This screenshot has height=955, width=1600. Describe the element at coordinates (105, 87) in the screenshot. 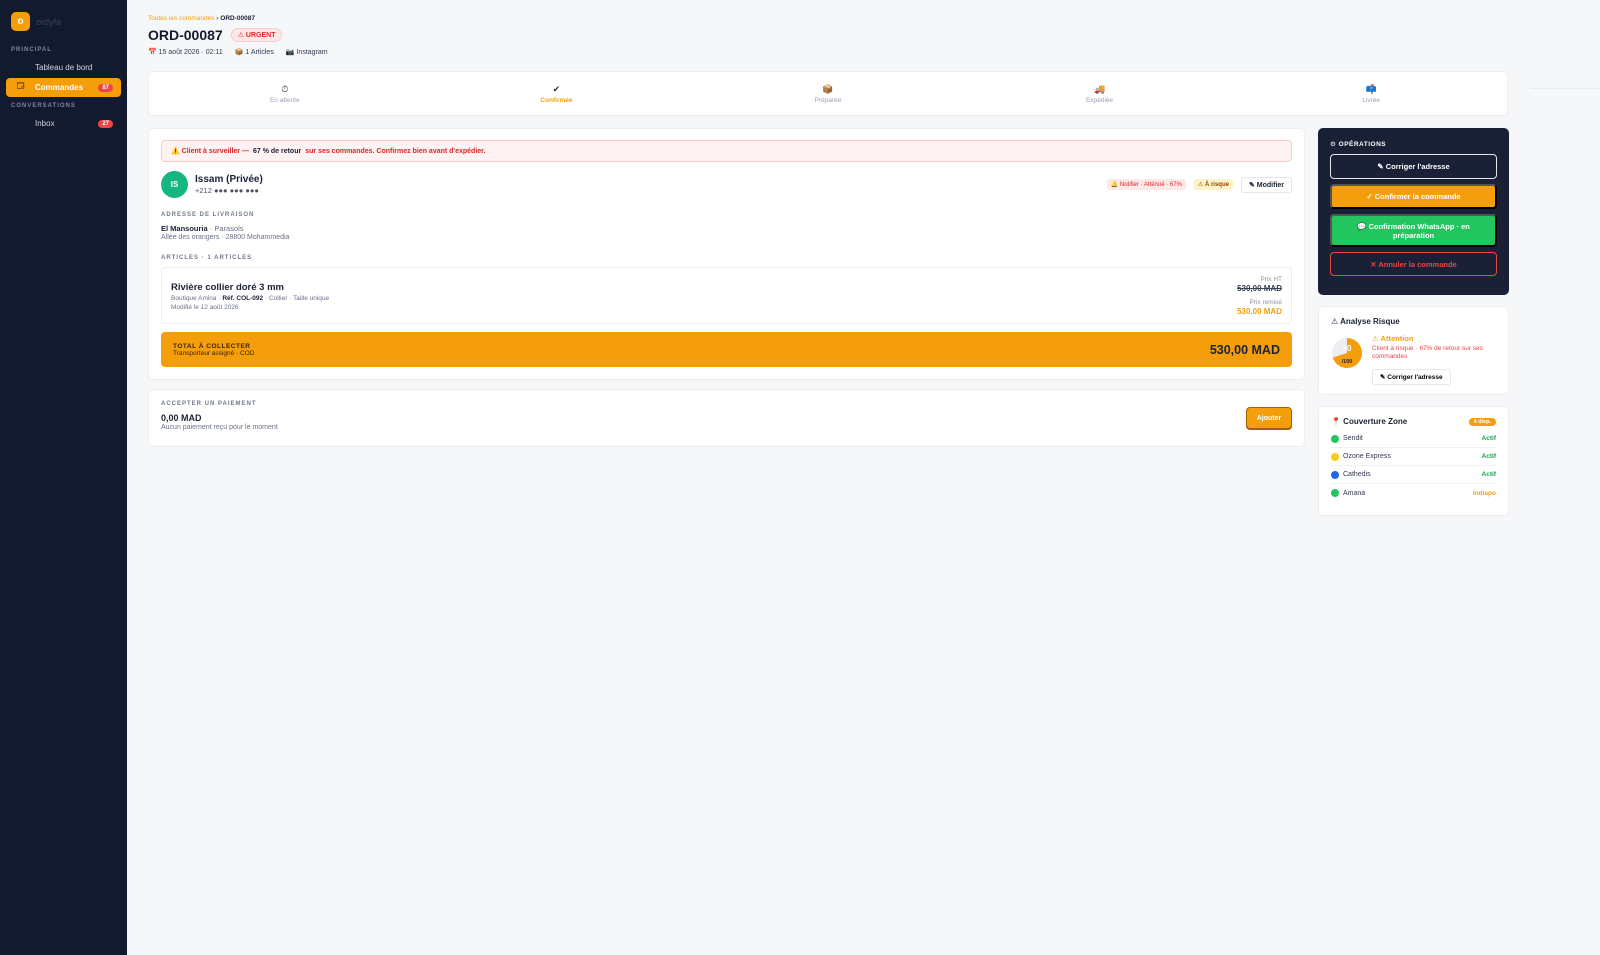

I see `orders-count-badge: 87` at that location.